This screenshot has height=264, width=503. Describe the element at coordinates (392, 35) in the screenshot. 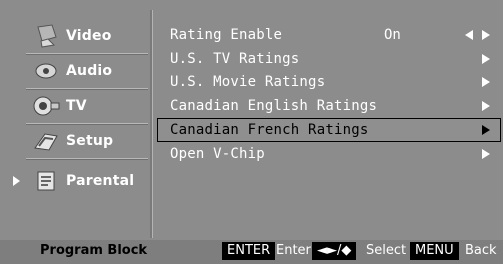

I see `menu-row-value: On` at that location.